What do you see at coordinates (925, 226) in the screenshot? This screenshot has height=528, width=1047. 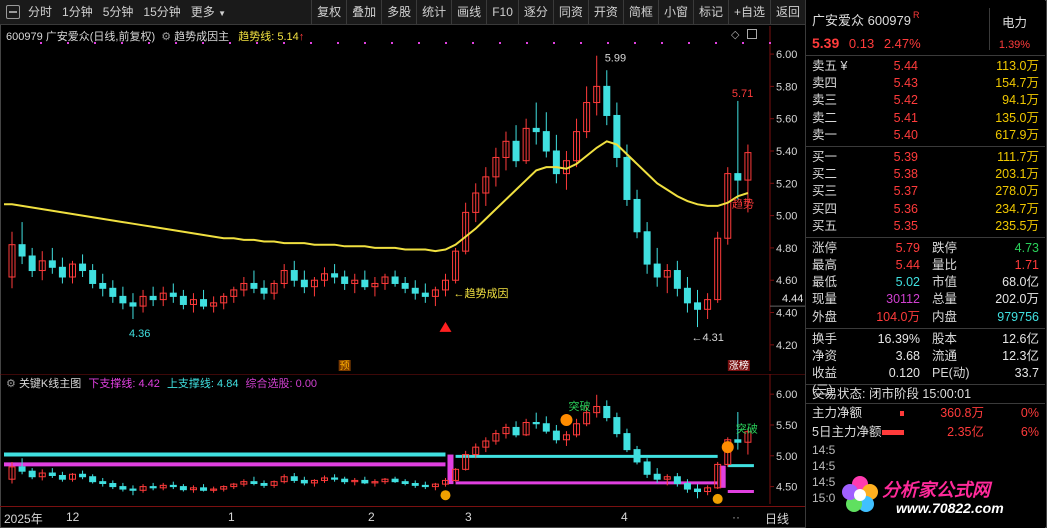 I see `order-book-row: 买五 5.35 235.5万` at bounding box center [925, 226].